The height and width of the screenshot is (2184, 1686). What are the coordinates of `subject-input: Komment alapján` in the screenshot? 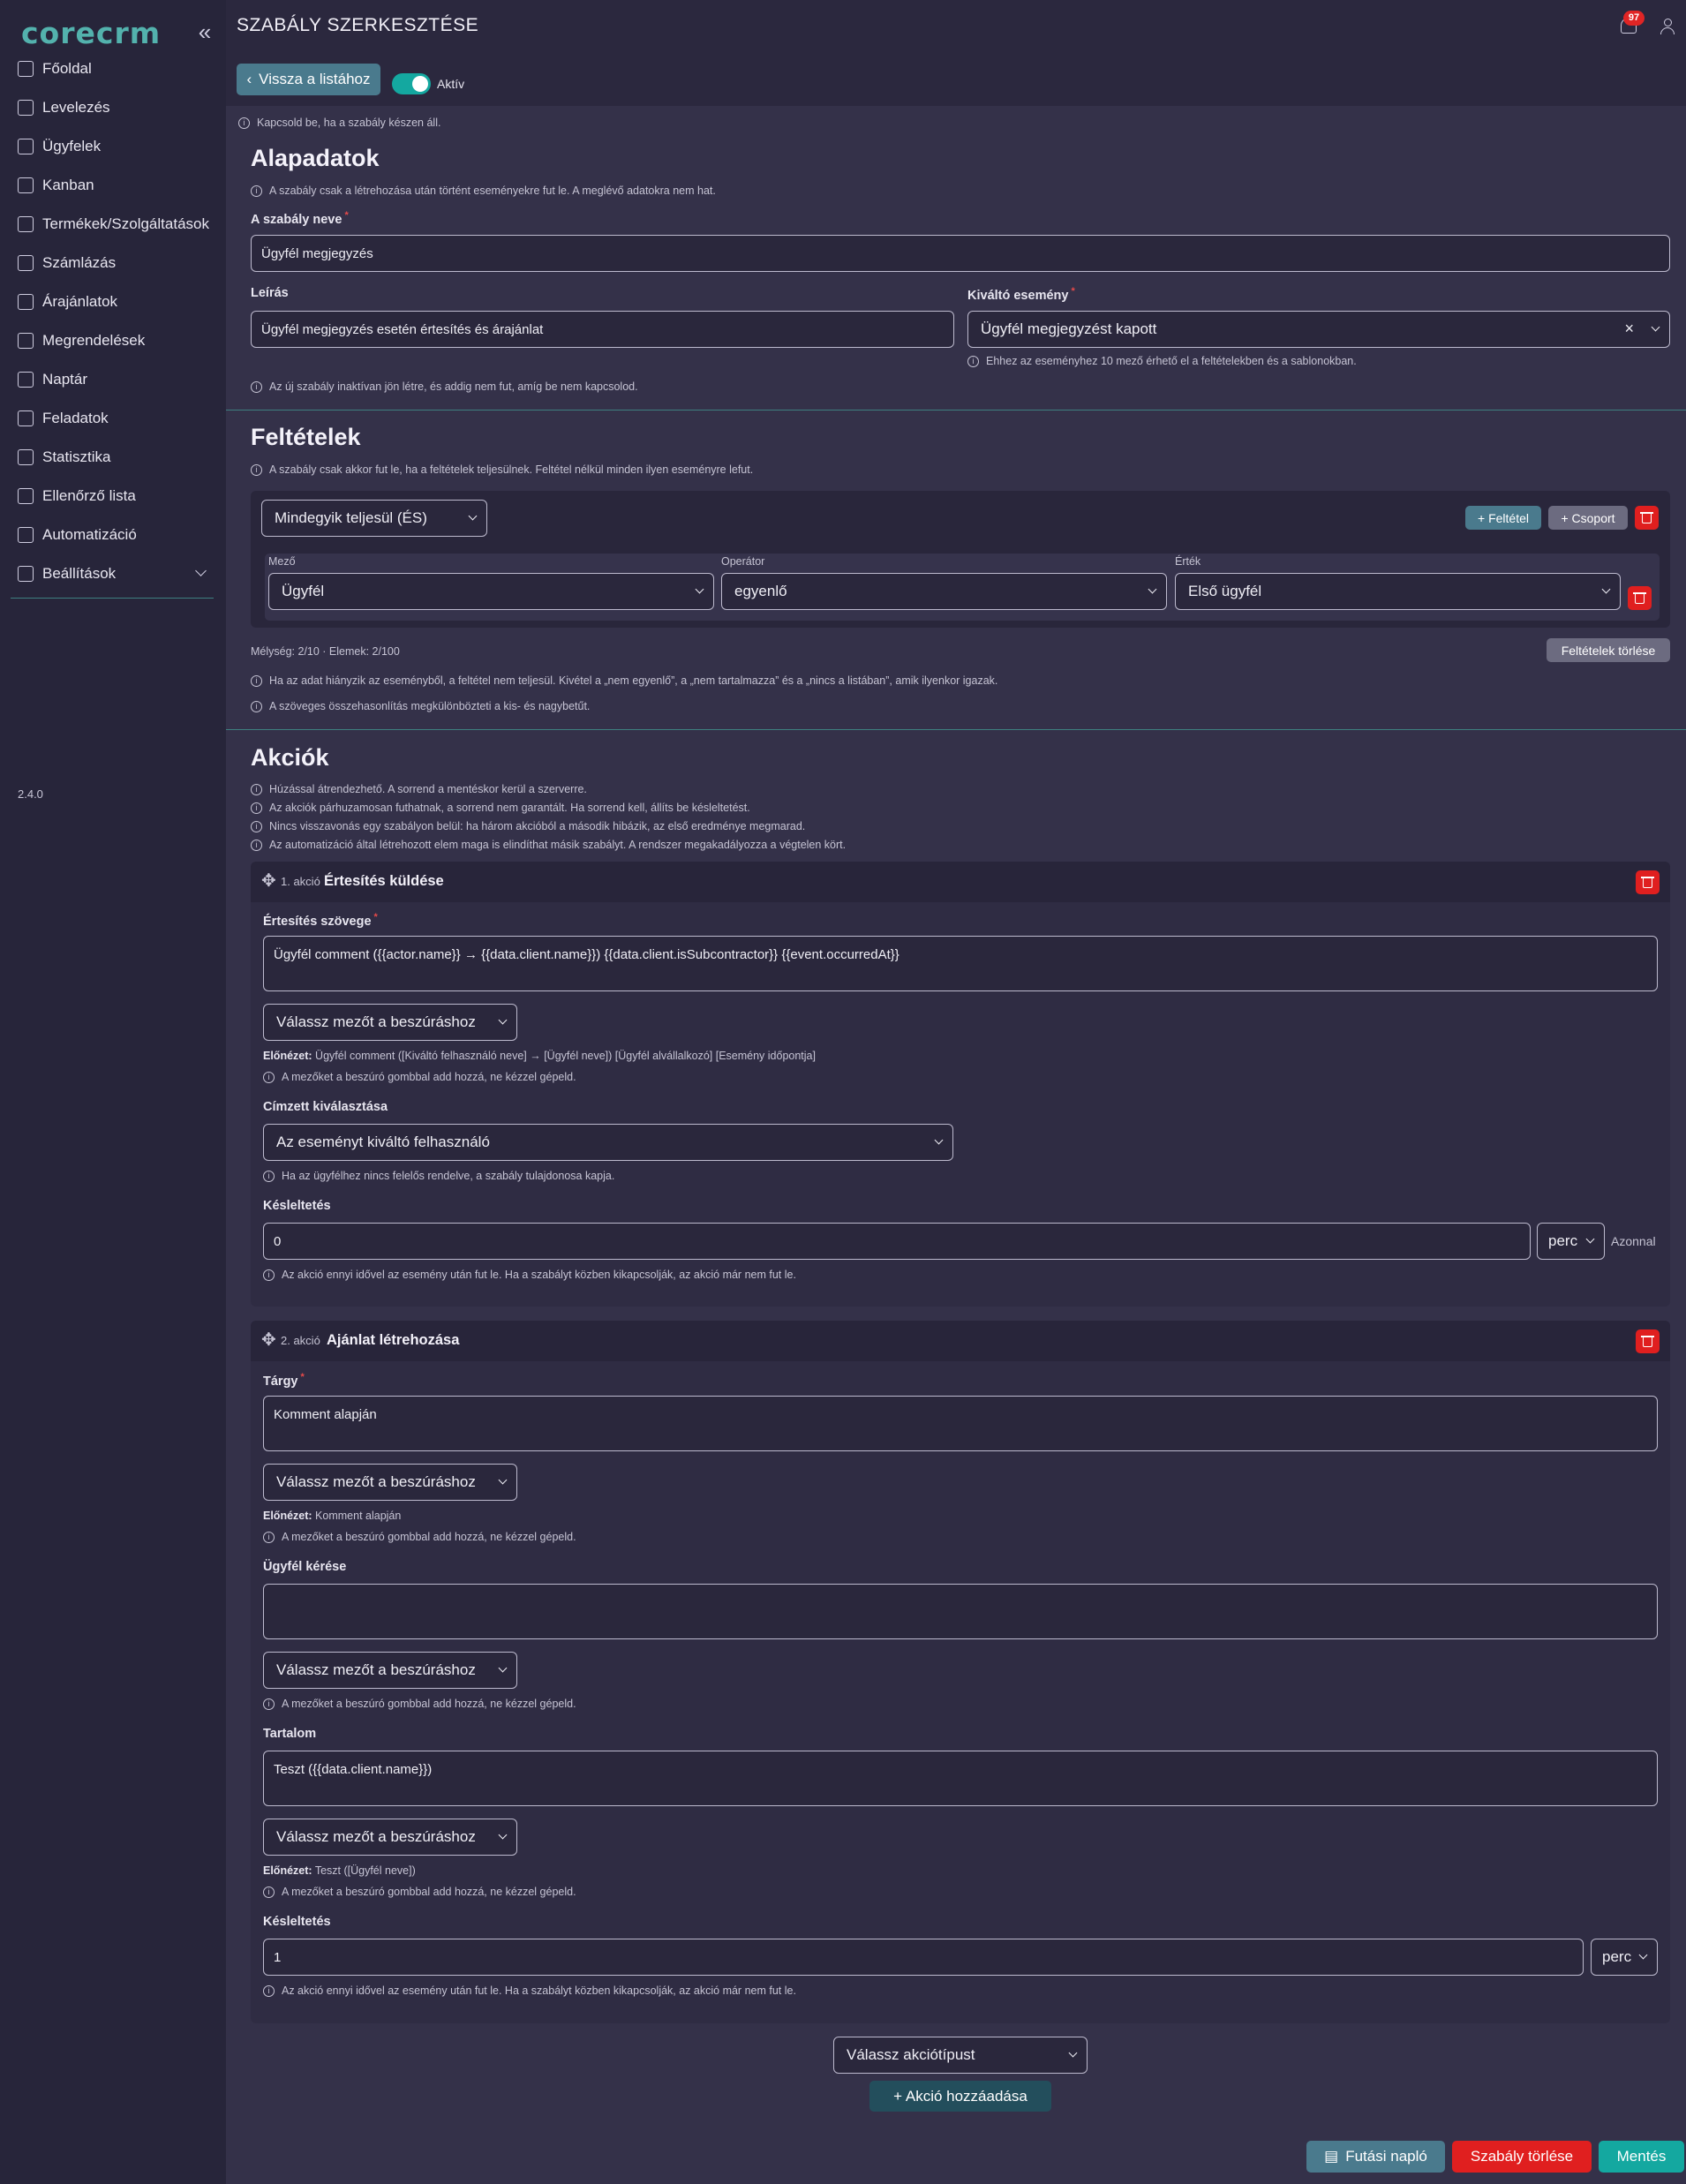 It's located at (961, 1423).